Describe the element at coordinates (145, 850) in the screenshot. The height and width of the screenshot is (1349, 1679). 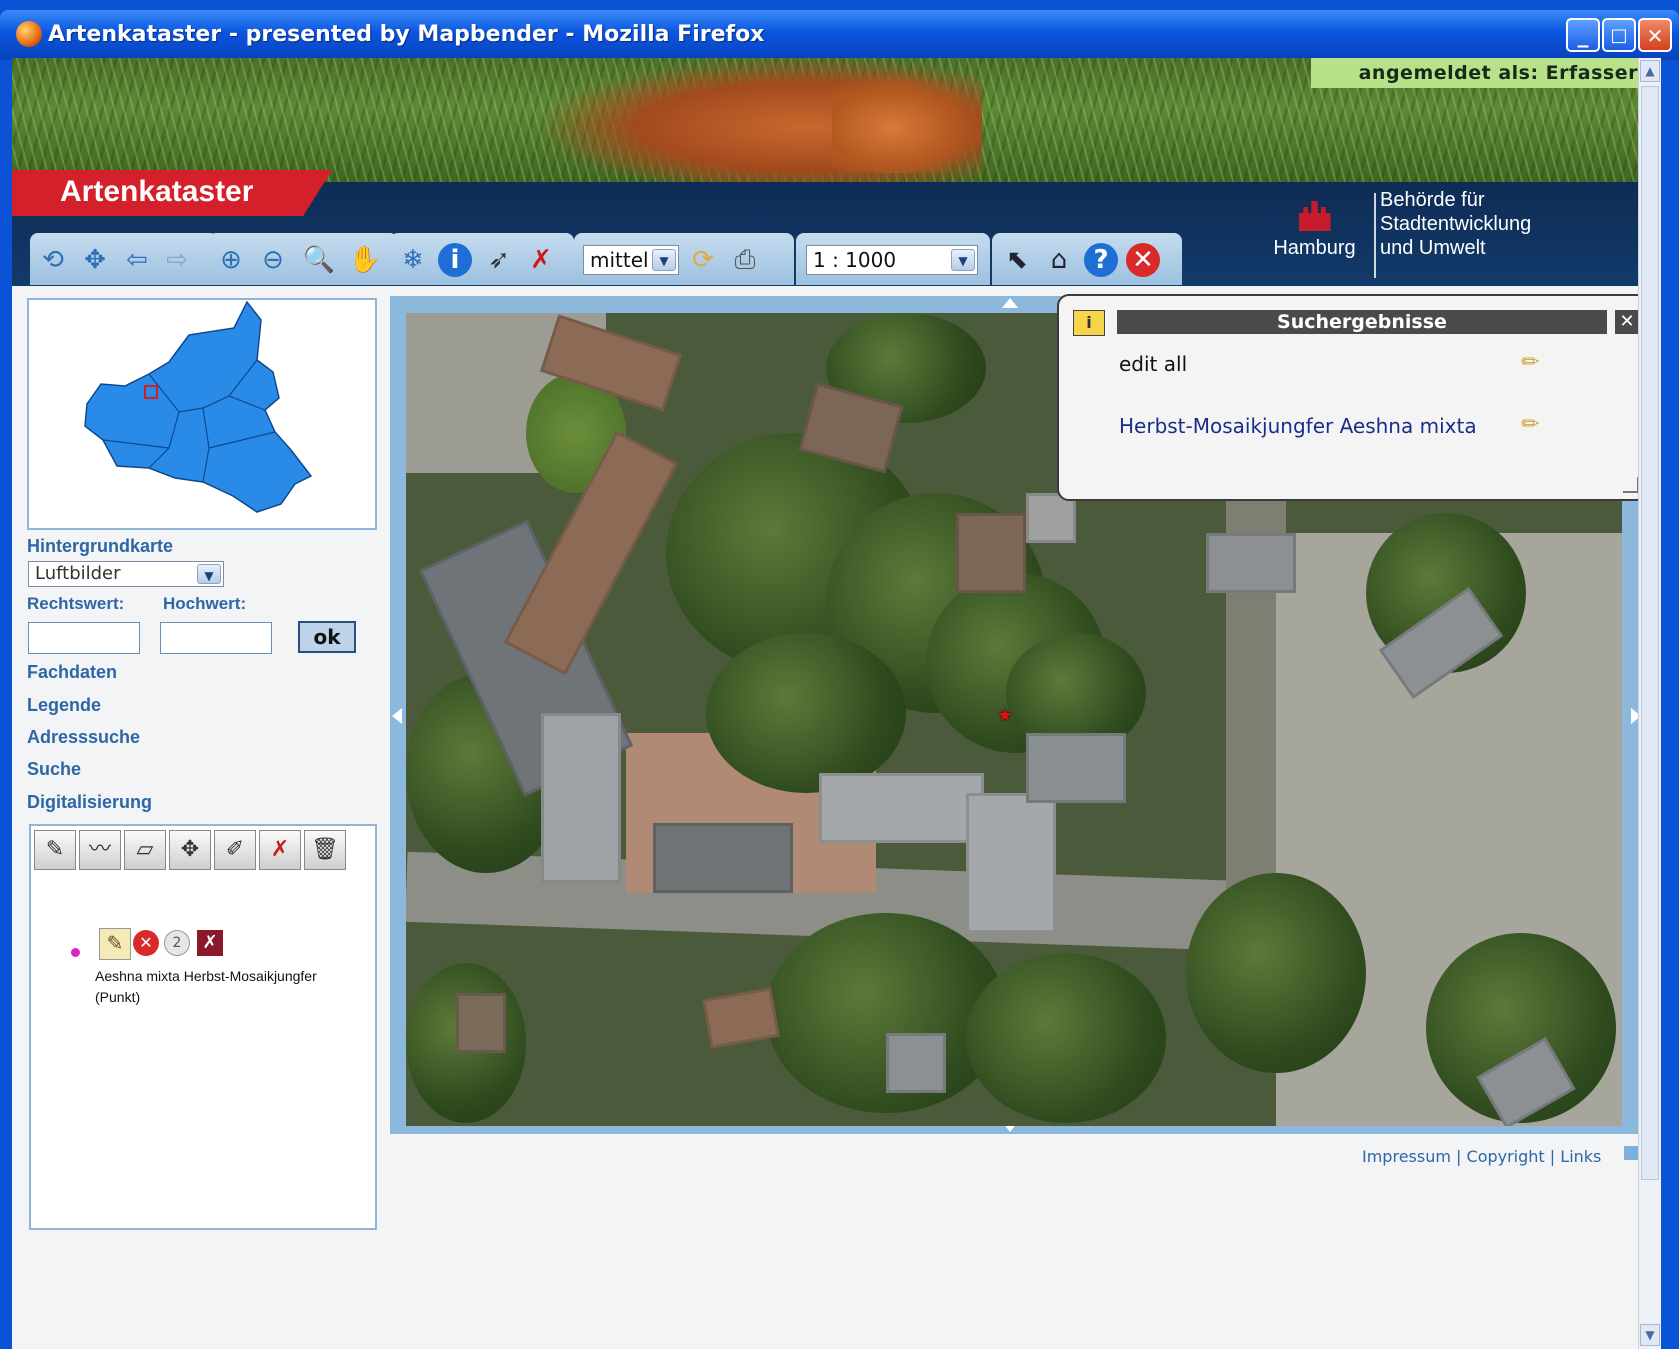
I see `draw-polygon-icon: ▱` at that location.